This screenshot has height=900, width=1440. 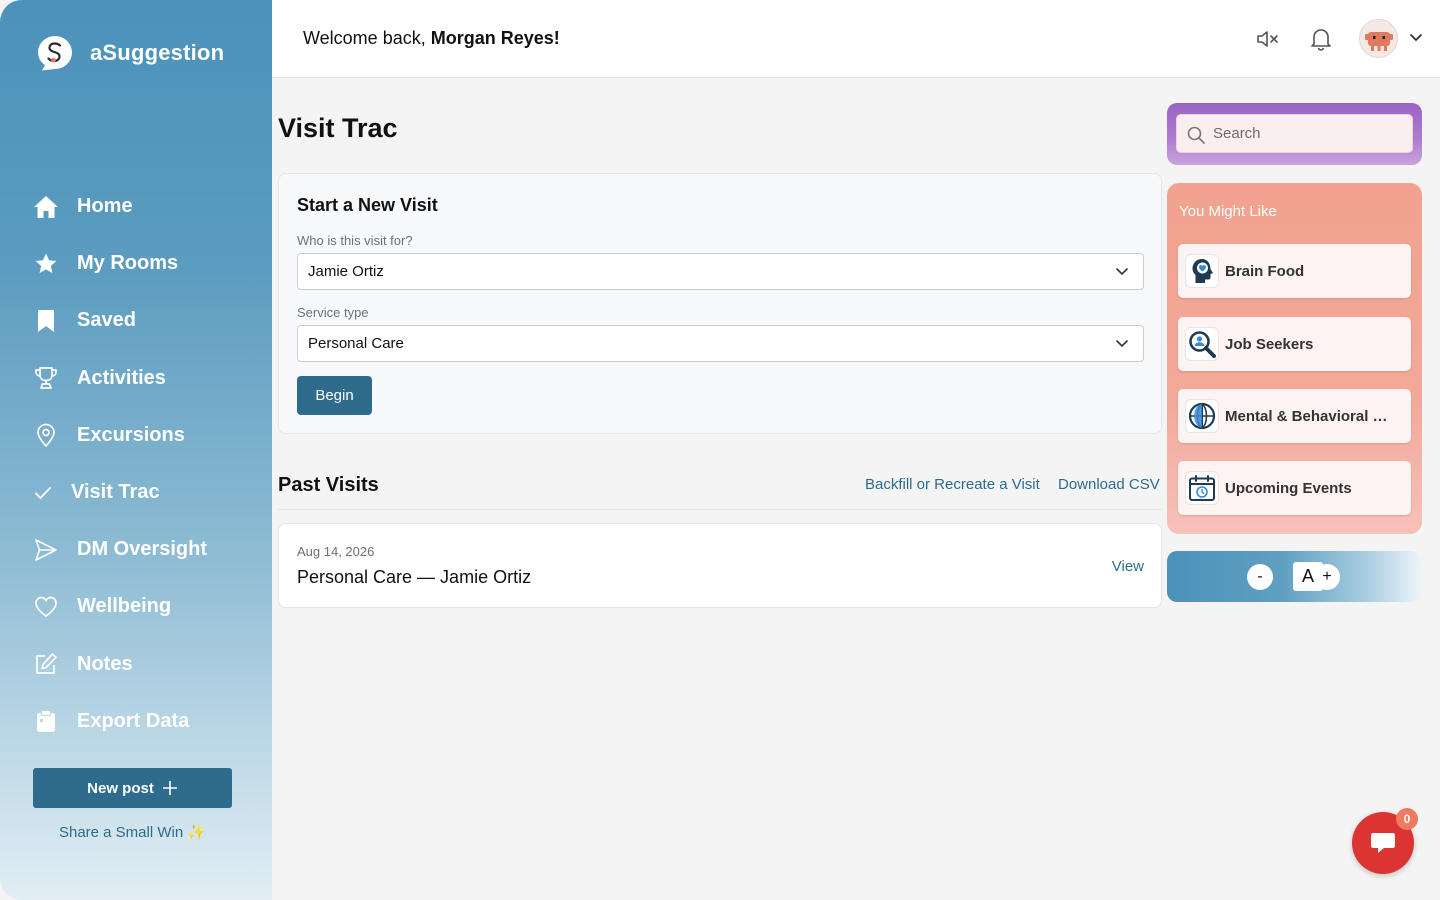 I want to click on who-label: Who is this visit for?, so click(x=355, y=240).